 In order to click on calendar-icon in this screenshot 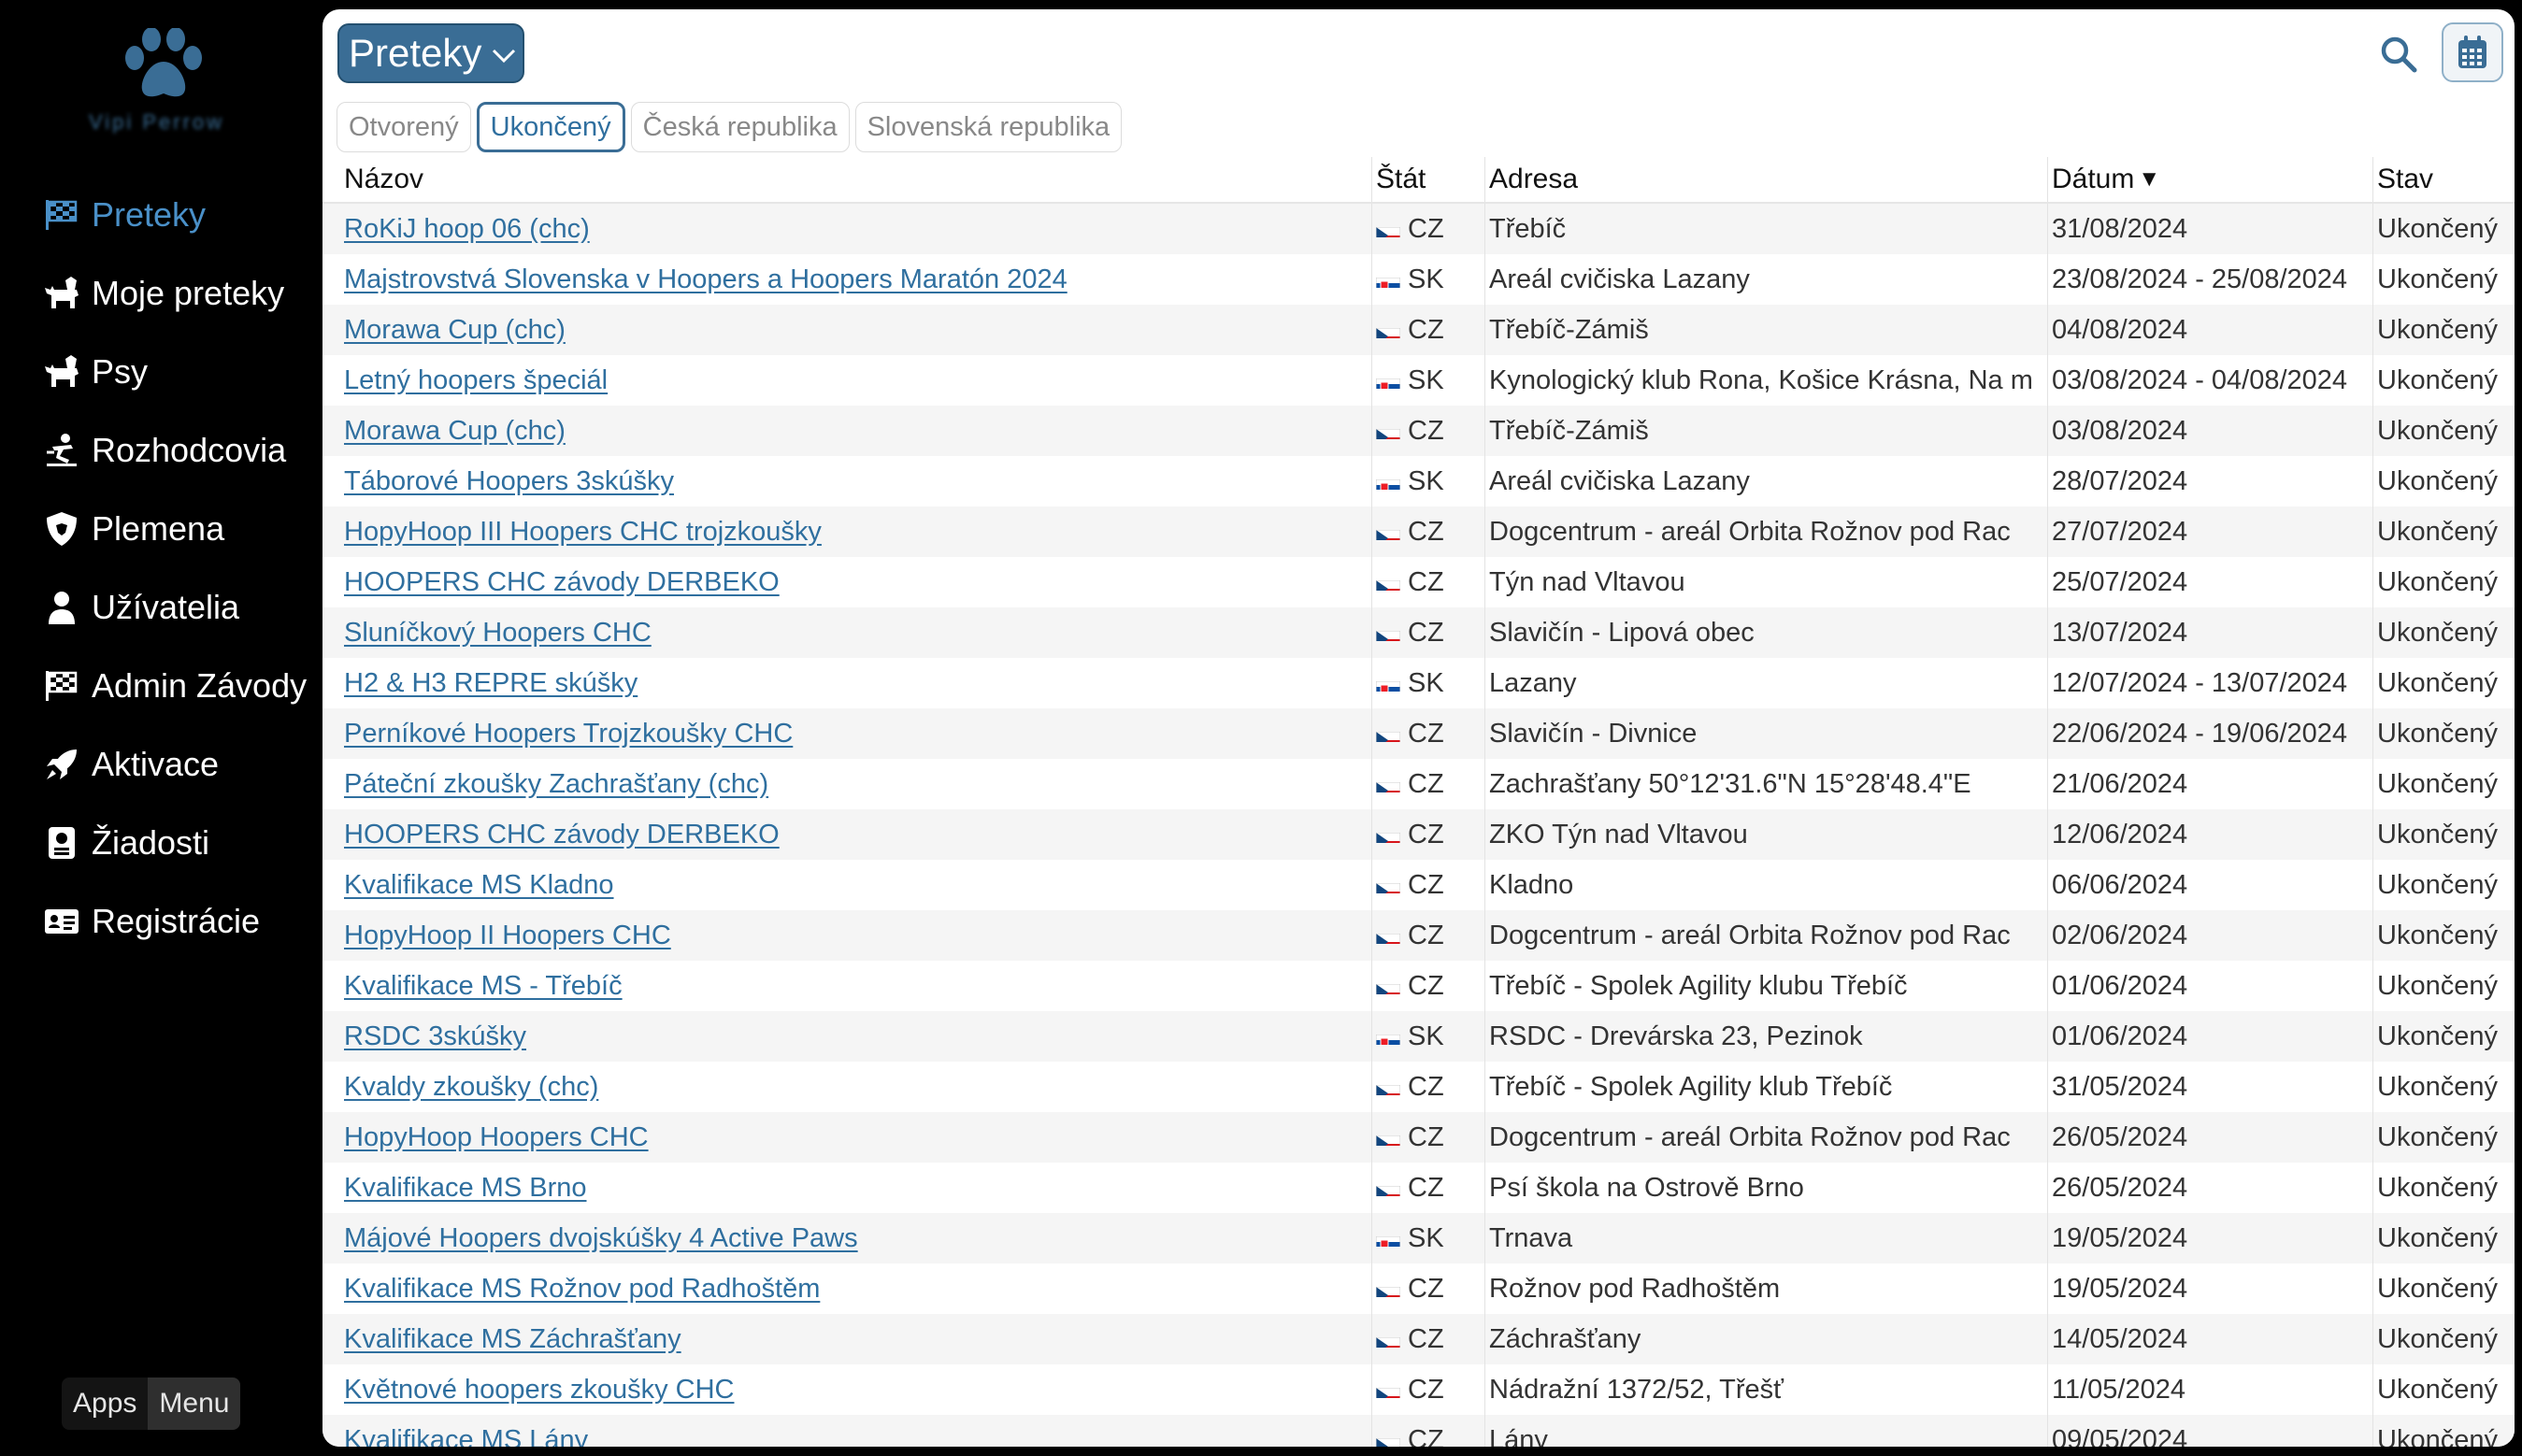, I will do `click(2472, 52)`.